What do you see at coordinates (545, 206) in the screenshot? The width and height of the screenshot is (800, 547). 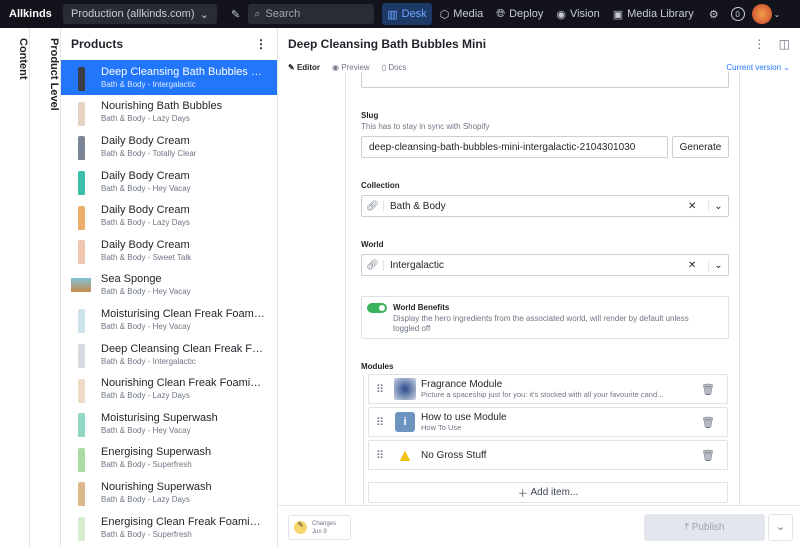 I see `collection-reference: 🔗︎ Bath & Body ✕ ⌄` at bounding box center [545, 206].